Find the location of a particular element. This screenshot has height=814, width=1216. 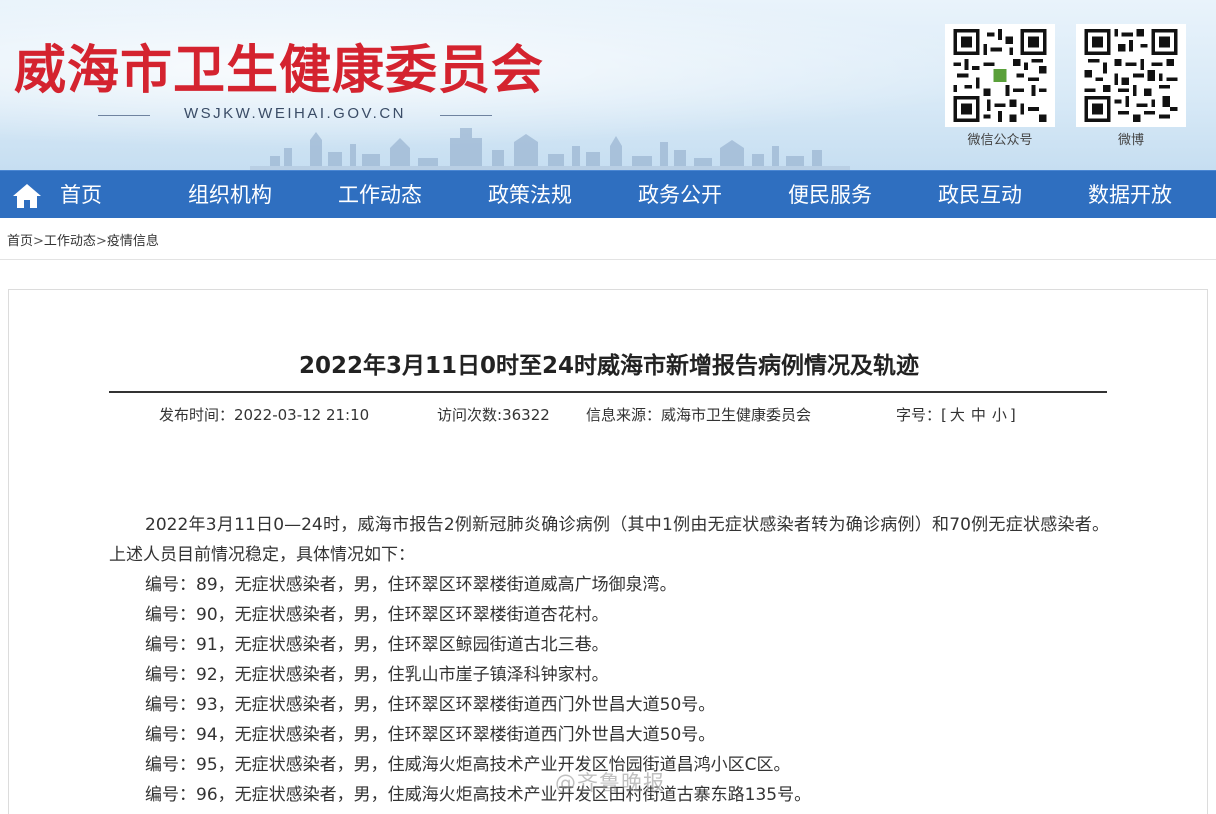

nav-item-interaction: 政民互动 is located at coordinates (980, 195).